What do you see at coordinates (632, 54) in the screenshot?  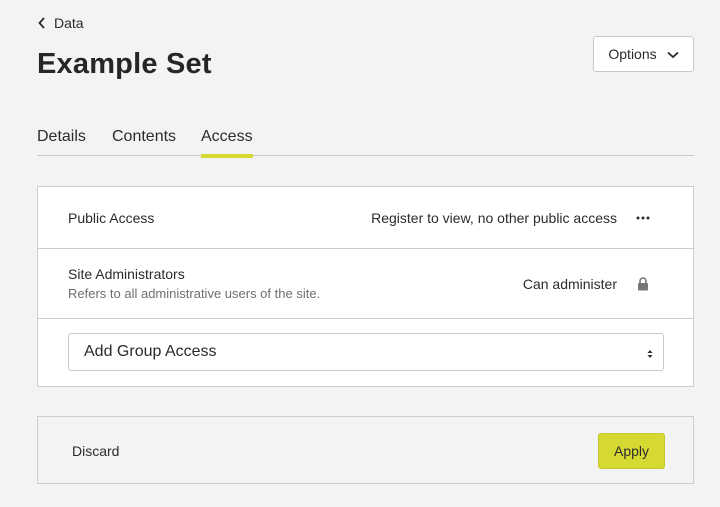 I see `options-label: Options` at bounding box center [632, 54].